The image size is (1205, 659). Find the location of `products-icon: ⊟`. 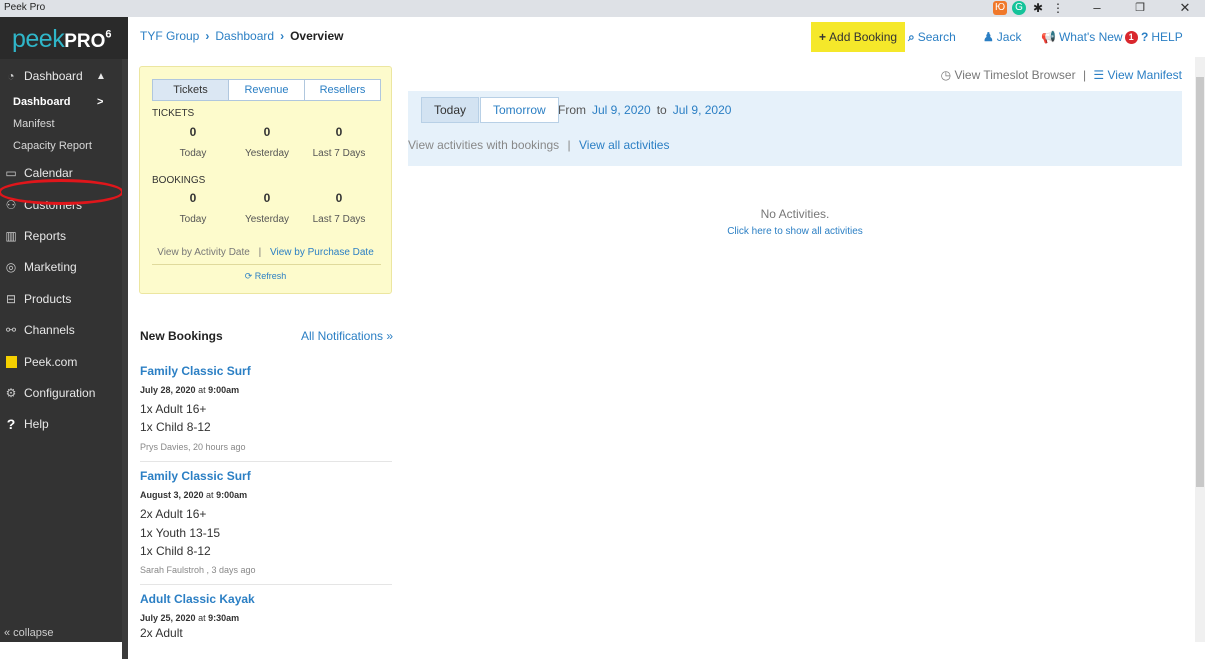

products-icon: ⊟ is located at coordinates (11, 299).